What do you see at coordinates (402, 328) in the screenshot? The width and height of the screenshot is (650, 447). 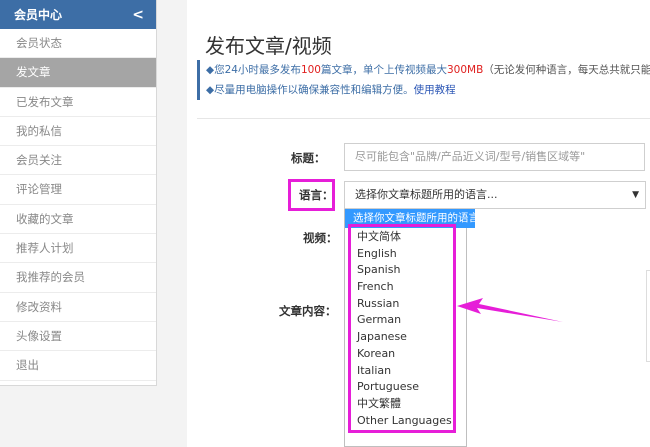 I see `options-highlight` at bounding box center [402, 328].